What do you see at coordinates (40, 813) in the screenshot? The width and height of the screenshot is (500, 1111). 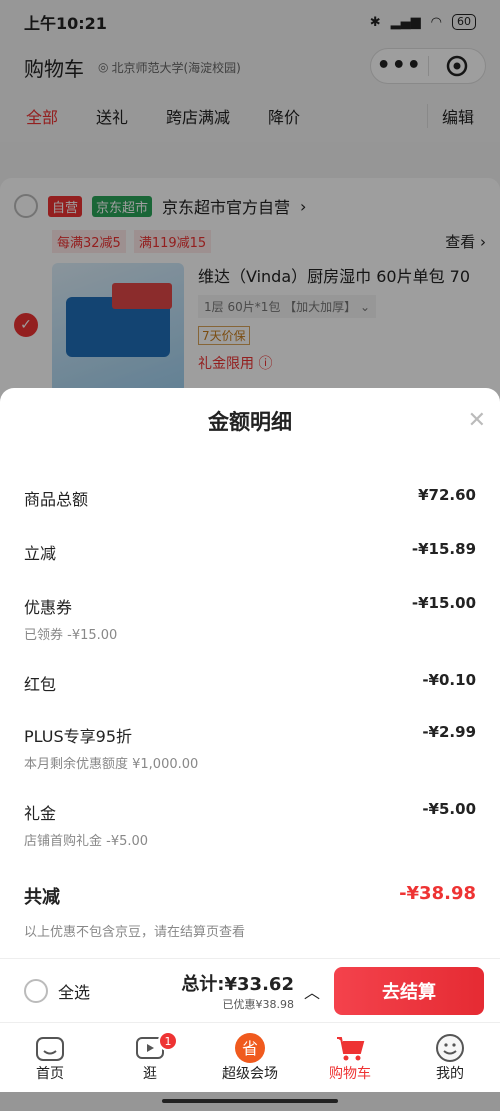 I see `row-label: 礼金` at bounding box center [40, 813].